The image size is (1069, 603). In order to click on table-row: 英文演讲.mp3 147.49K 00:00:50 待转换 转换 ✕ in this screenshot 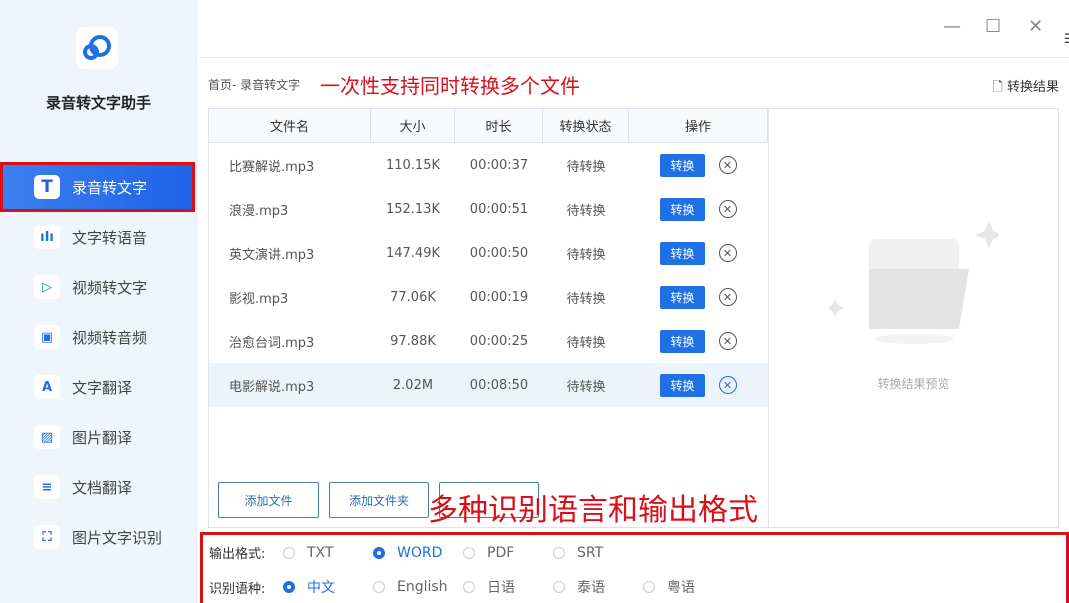, I will do `click(488, 253)`.